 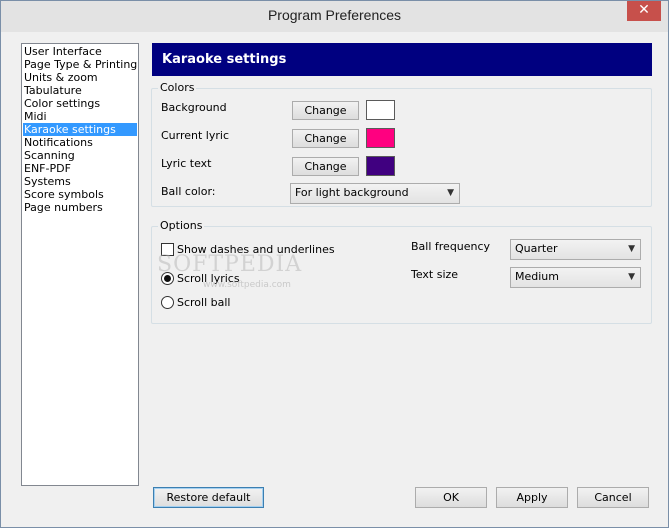 What do you see at coordinates (380, 110) in the screenshot?
I see `background-color-swatch` at bounding box center [380, 110].